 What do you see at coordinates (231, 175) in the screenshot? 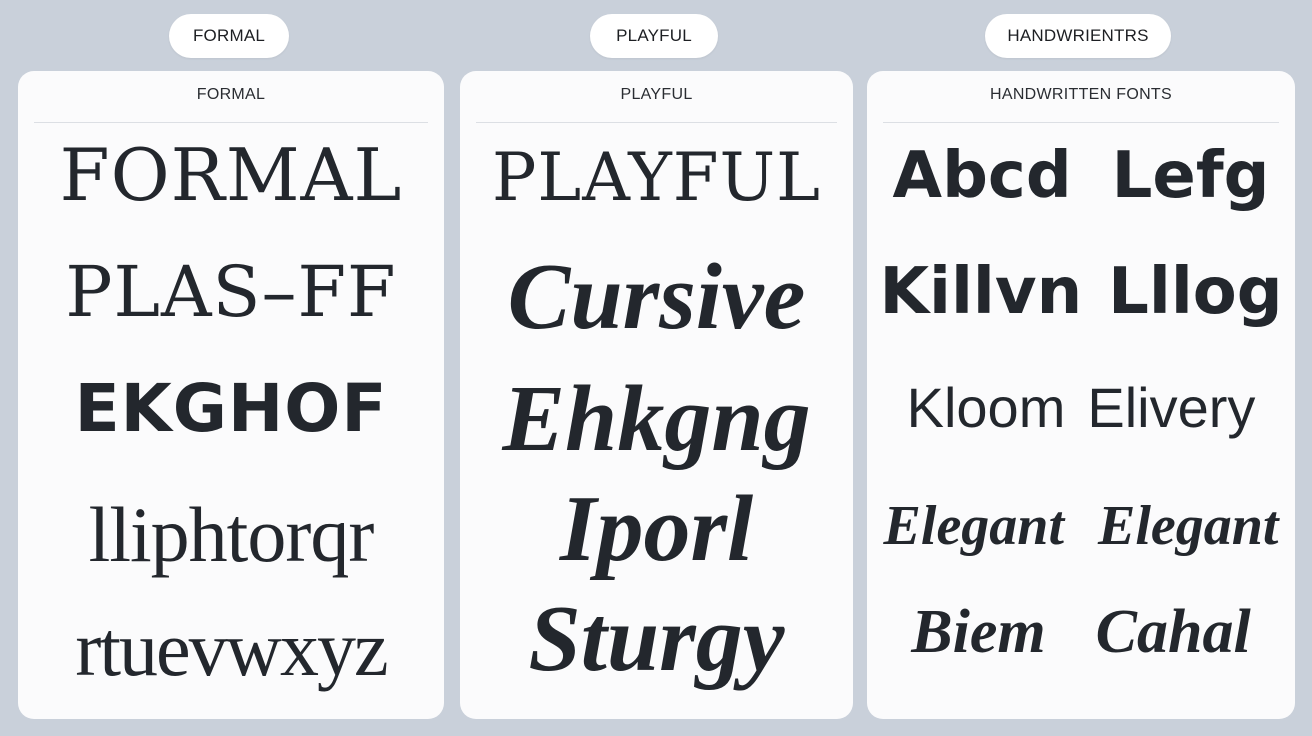
I see `font-sample: FORMAL` at bounding box center [231, 175].